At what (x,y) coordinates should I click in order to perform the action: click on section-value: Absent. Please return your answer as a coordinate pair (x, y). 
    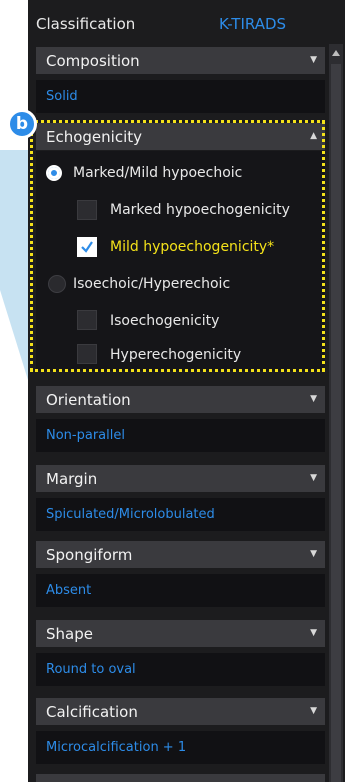
    Looking at the image, I should click on (69, 590).